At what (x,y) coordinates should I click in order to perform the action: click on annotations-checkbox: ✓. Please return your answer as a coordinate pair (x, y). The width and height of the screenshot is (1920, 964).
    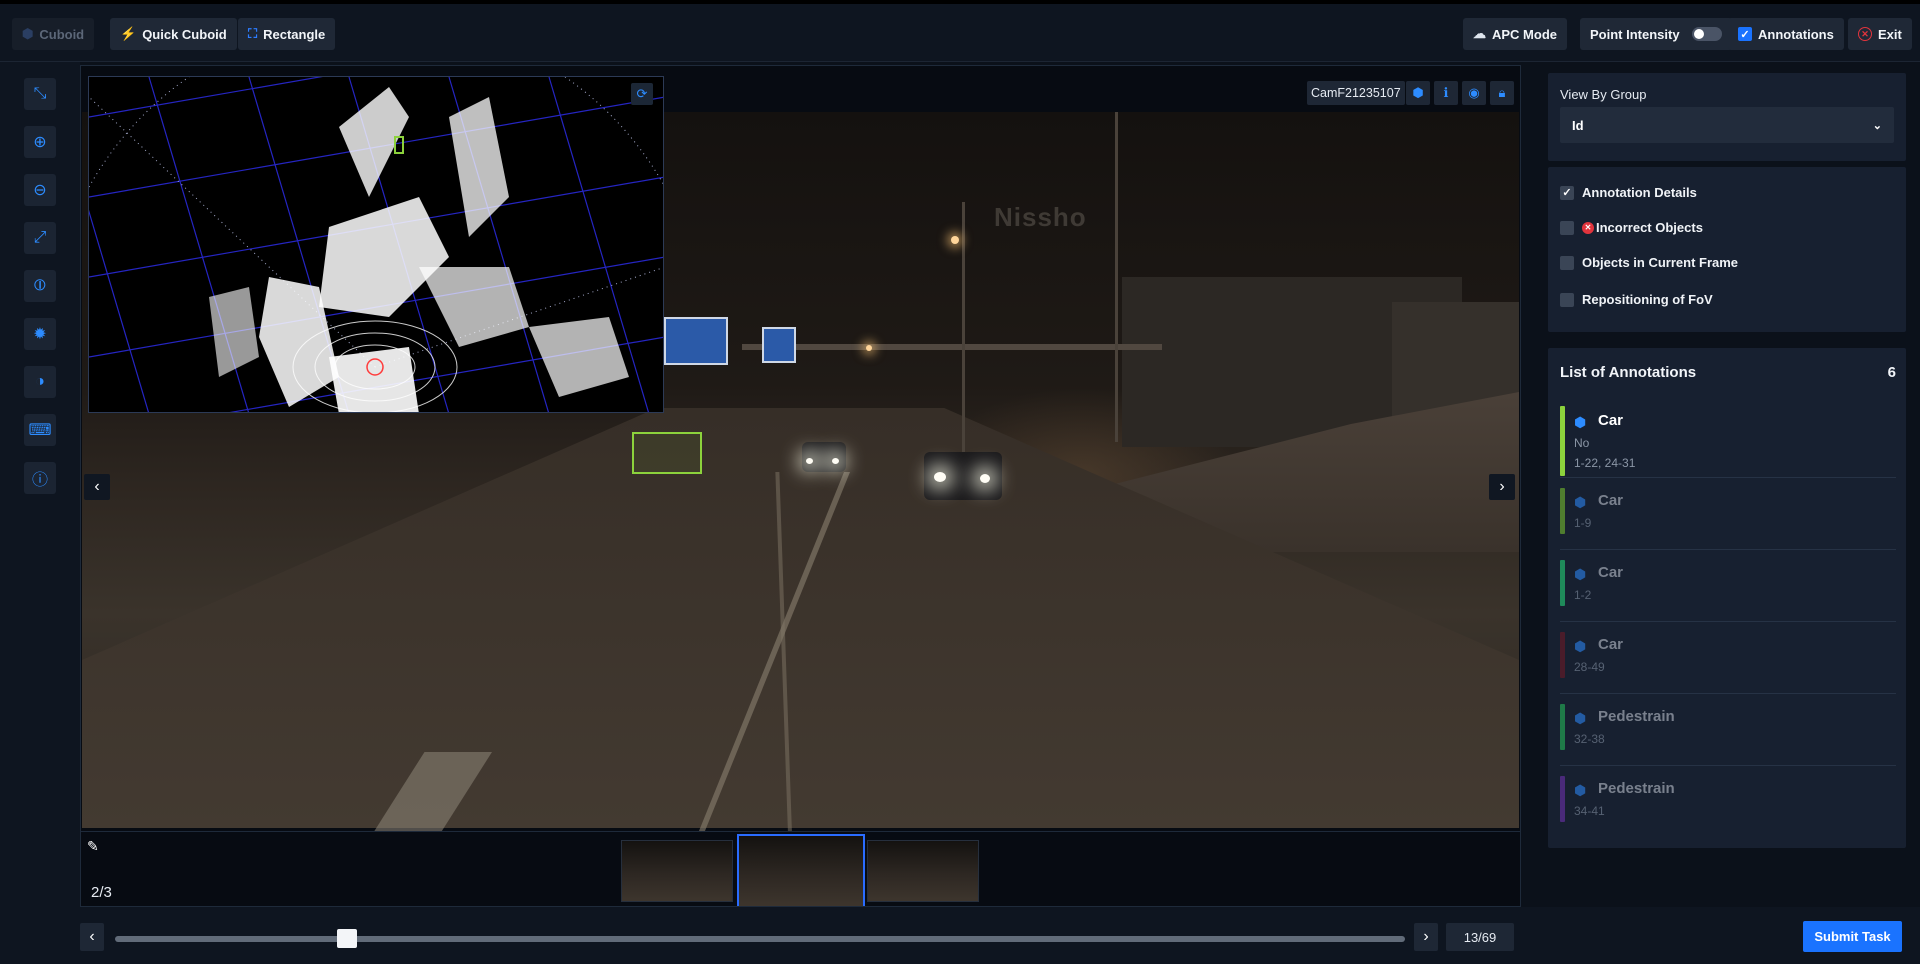
    Looking at the image, I should click on (1745, 34).